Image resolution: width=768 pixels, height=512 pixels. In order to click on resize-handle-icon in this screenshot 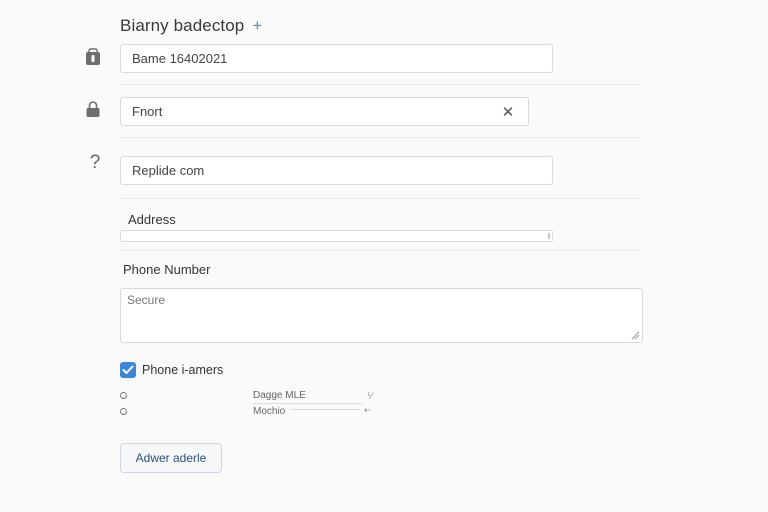, I will do `click(635, 335)`.